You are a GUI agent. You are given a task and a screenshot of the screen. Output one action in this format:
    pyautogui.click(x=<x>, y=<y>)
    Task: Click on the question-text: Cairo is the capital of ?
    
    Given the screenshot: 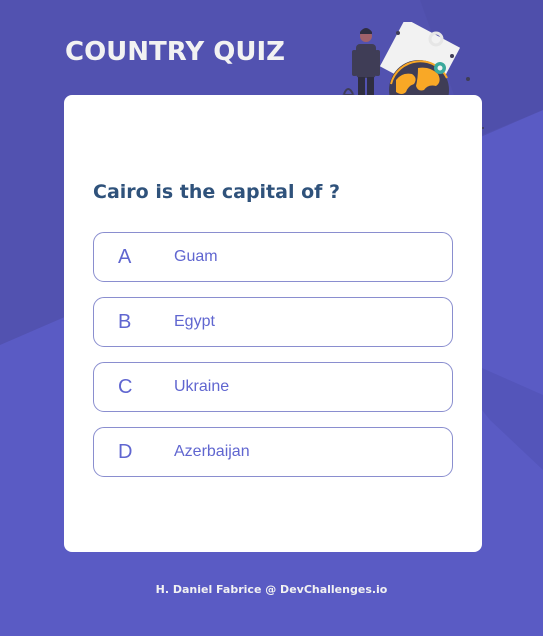 What is the action you would take?
    pyautogui.click(x=217, y=192)
    